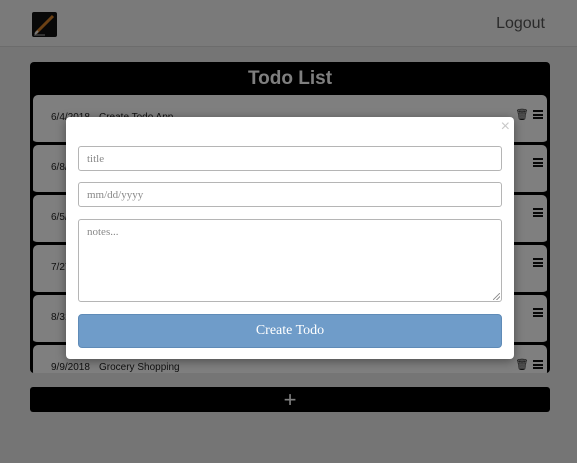  I want to click on date-input, so click(290, 194).